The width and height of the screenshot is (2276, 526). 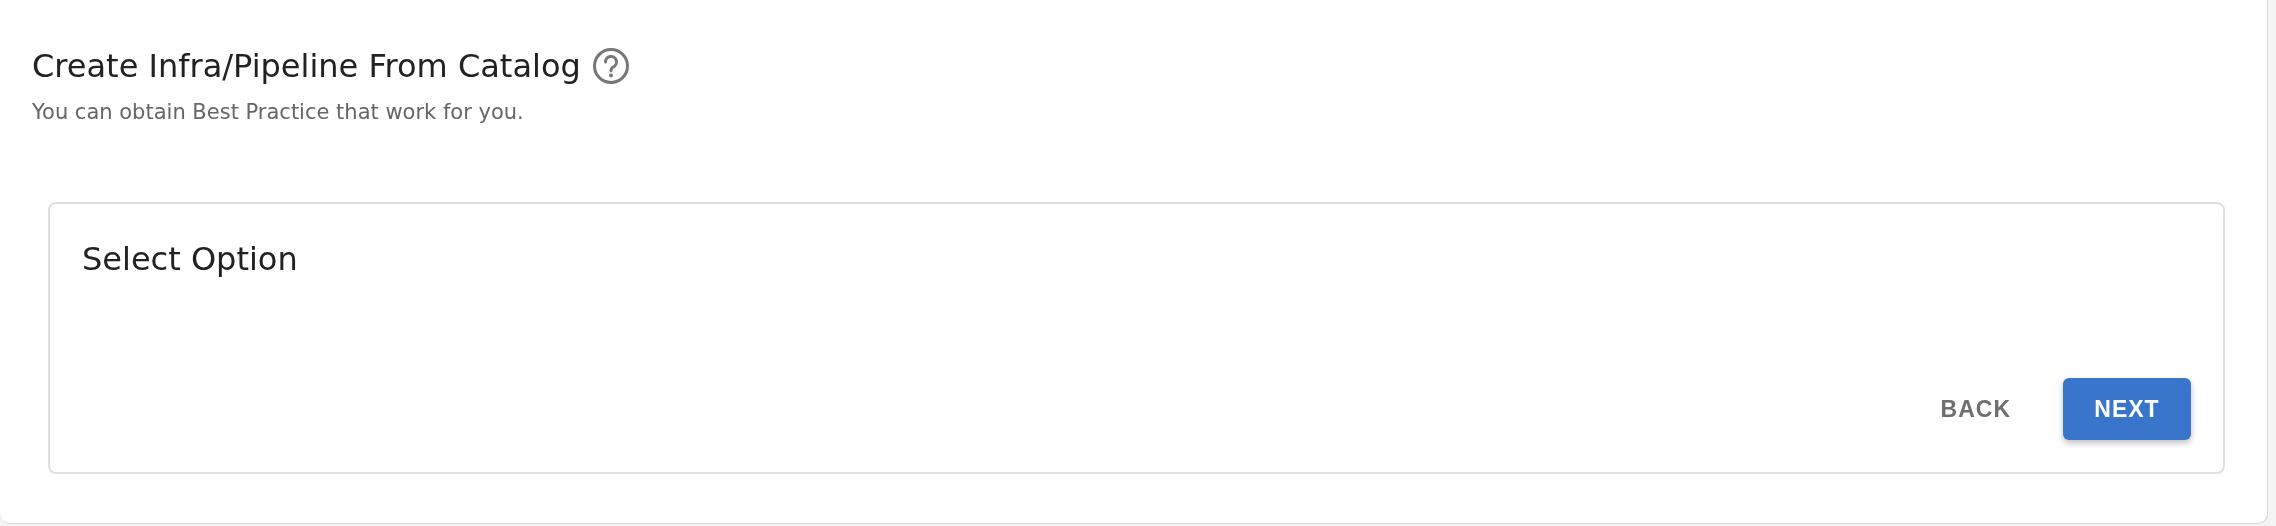 What do you see at coordinates (1975, 409) in the screenshot?
I see `back-button: BACK` at bounding box center [1975, 409].